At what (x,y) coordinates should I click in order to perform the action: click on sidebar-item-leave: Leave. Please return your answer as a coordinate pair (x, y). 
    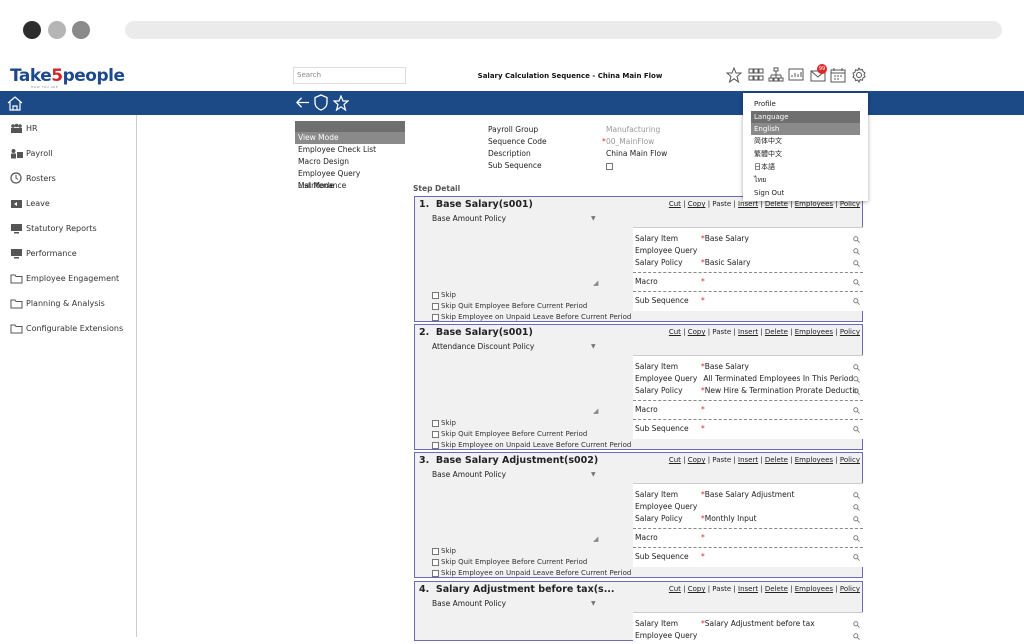
    Looking at the image, I should click on (30, 203).